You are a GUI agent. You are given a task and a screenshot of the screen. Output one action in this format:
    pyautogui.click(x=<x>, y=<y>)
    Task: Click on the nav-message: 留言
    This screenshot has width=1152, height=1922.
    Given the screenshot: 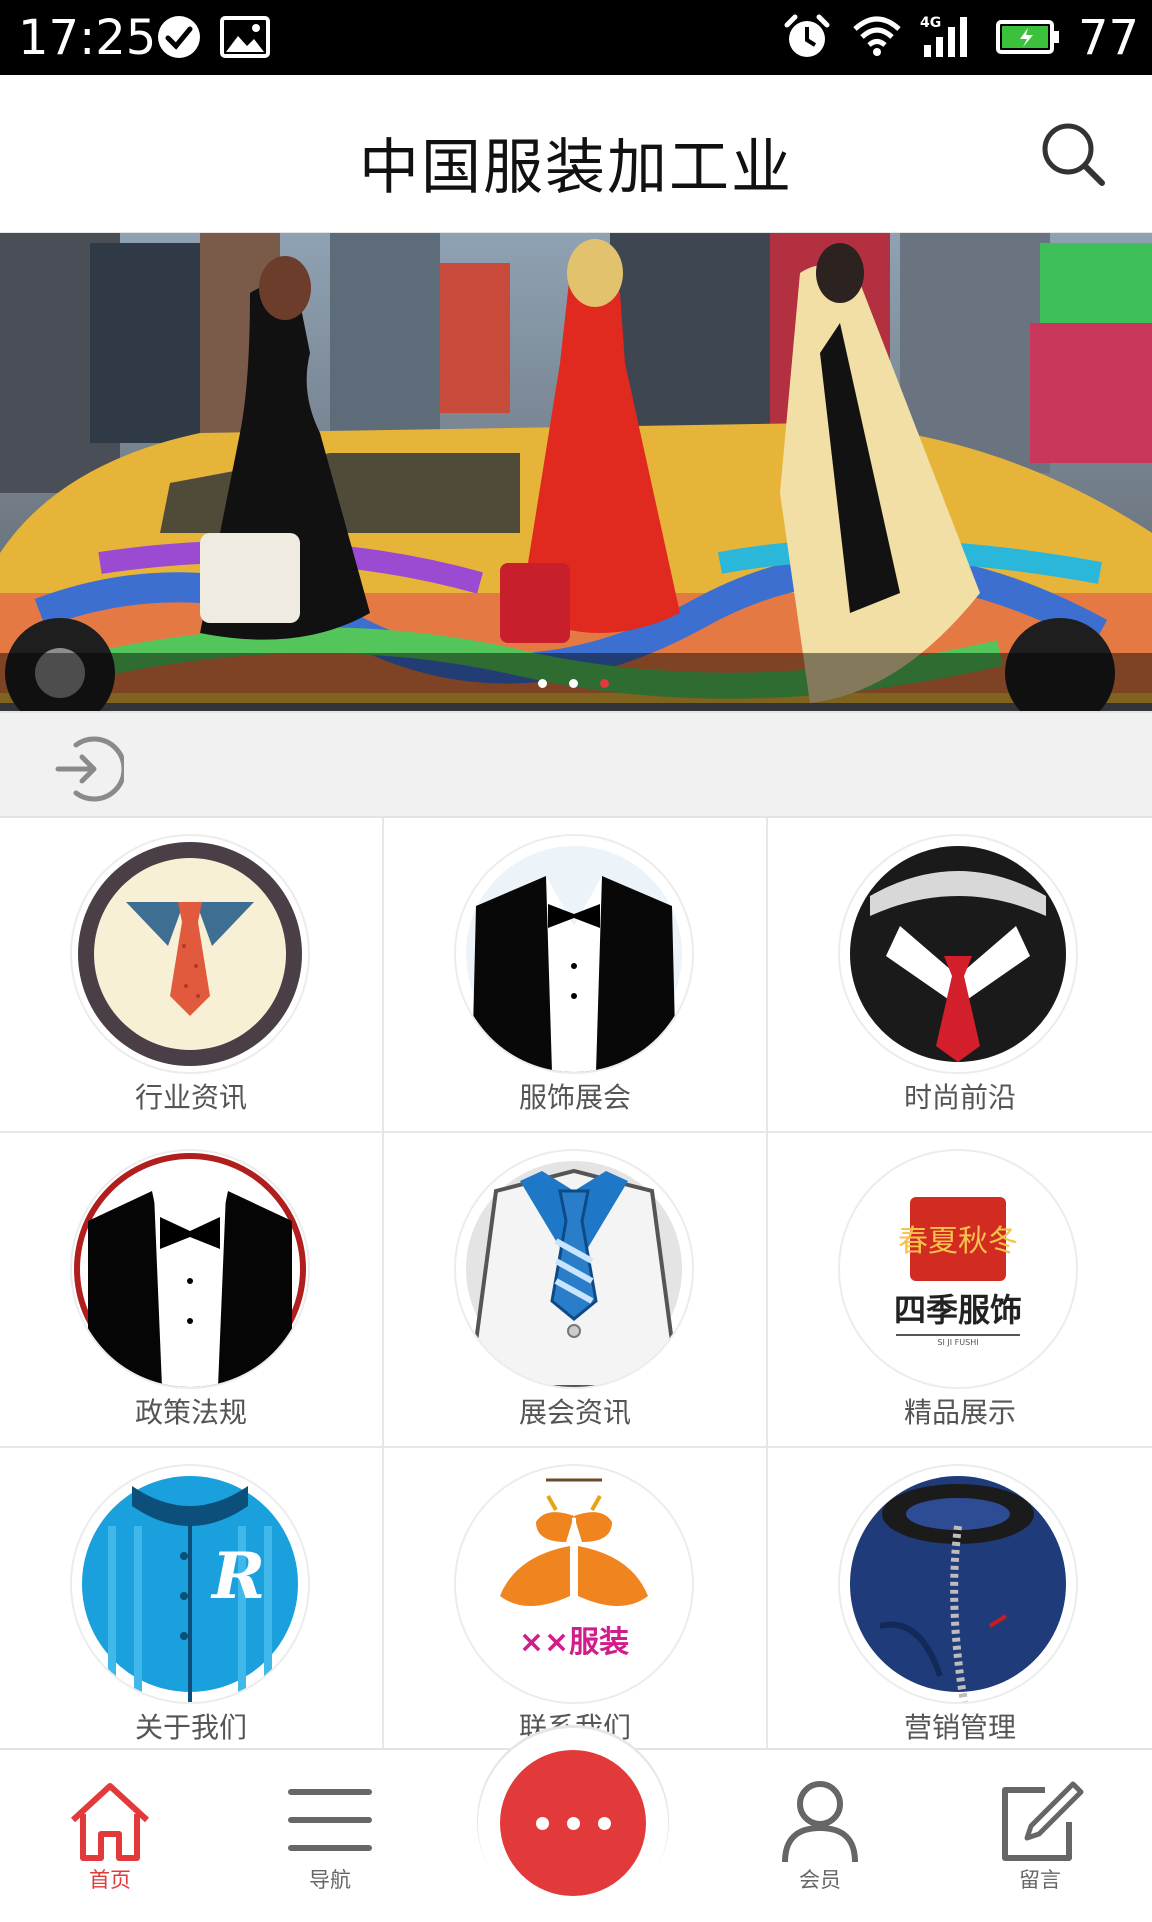 What is the action you would take?
    pyautogui.click(x=1040, y=1836)
    